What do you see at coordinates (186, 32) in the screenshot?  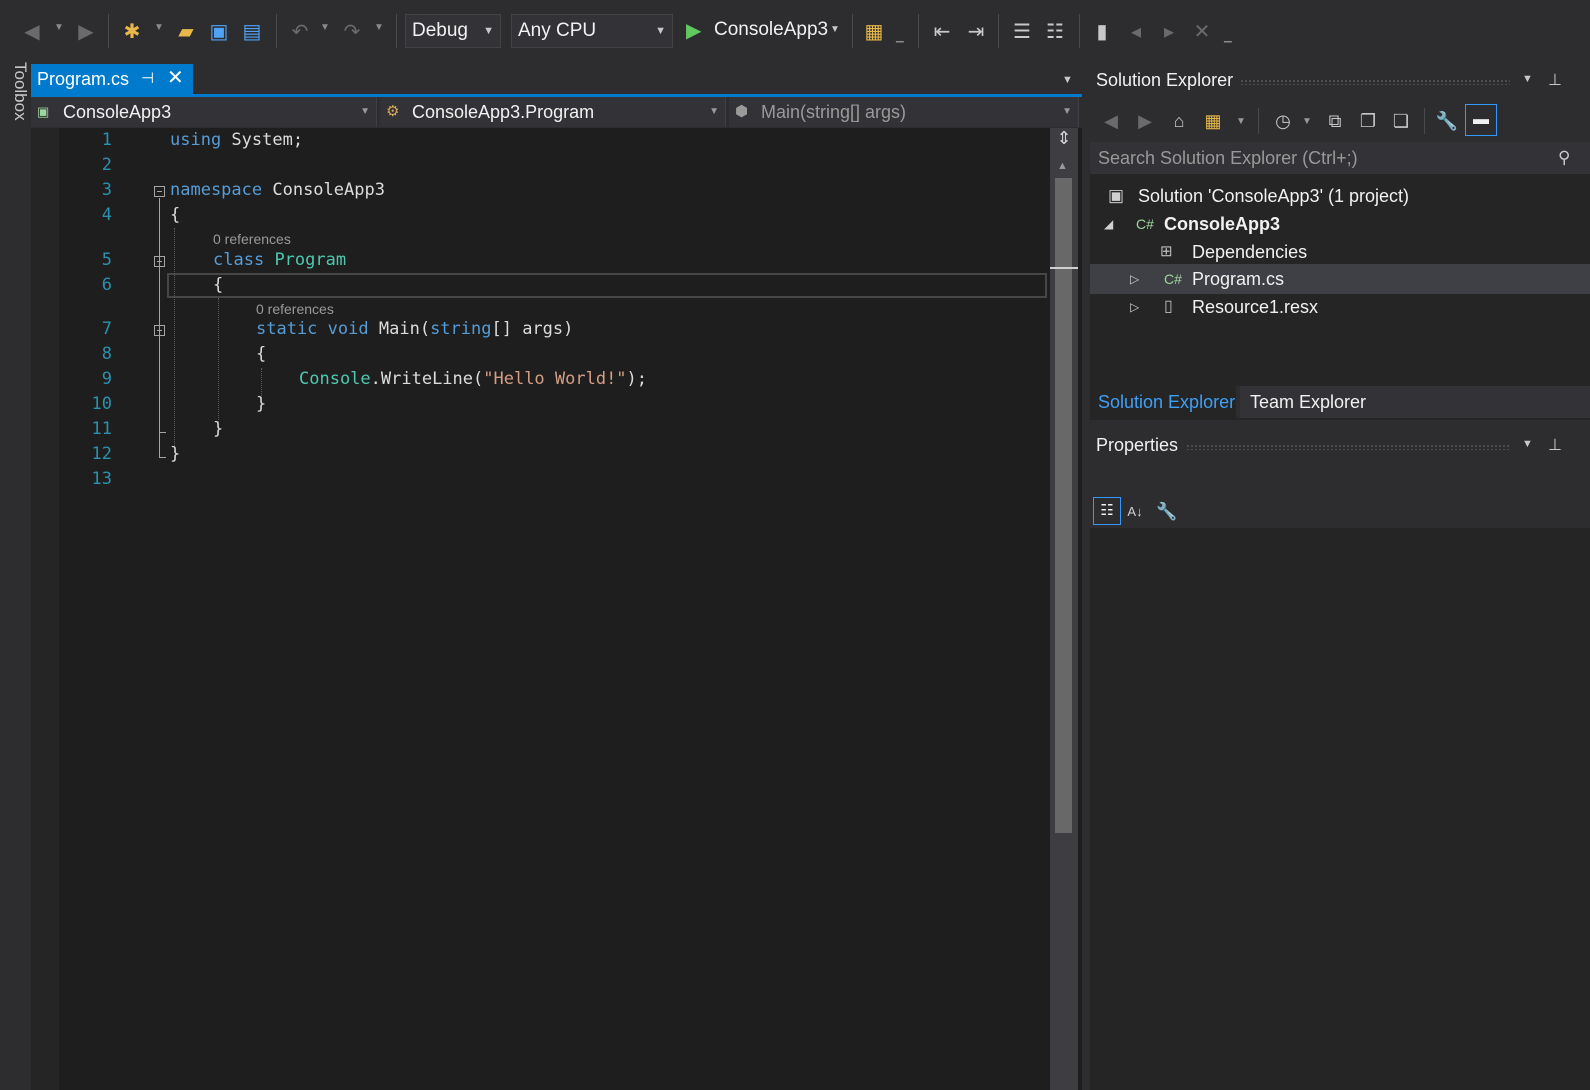 I see `open-folder-icon: ▰` at bounding box center [186, 32].